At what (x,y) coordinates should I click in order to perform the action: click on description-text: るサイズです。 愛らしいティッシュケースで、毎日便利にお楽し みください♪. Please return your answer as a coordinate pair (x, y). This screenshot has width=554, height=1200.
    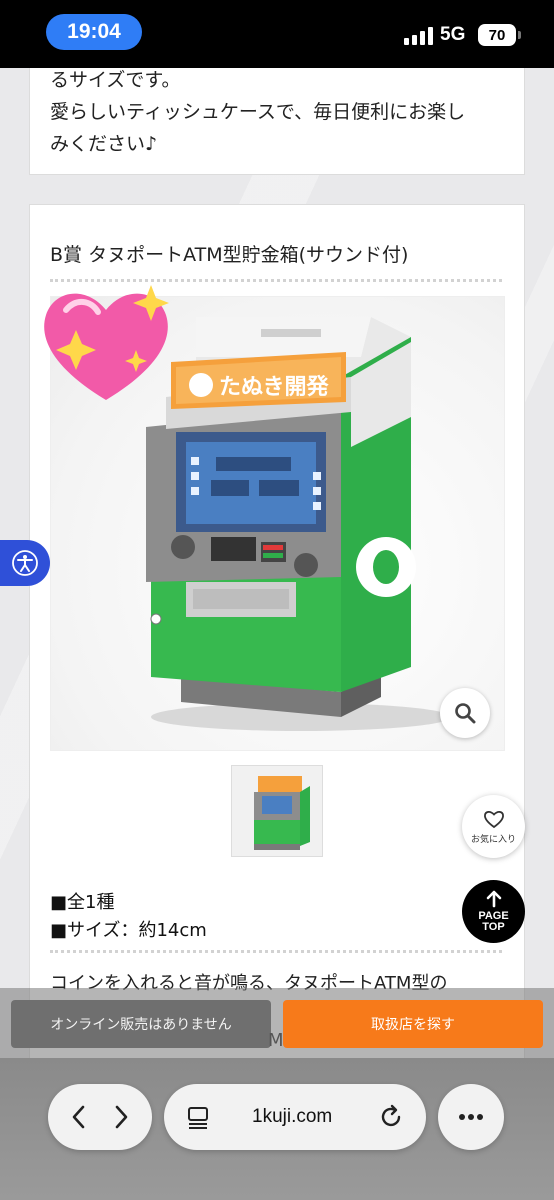
    Looking at the image, I should click on (258, 112).